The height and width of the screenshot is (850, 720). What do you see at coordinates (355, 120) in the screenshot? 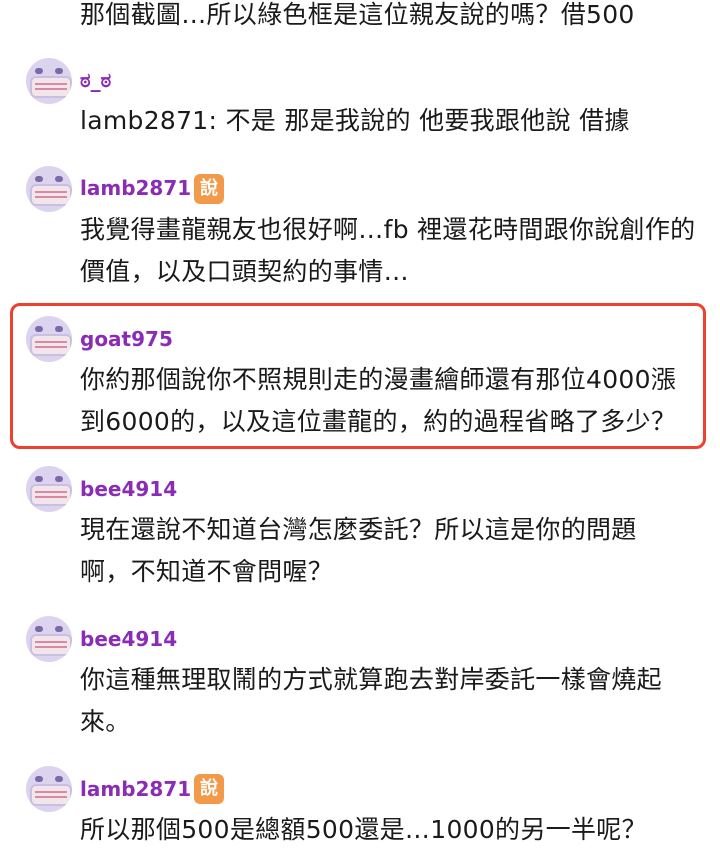
I see `comment-text: lamb2871: 不是 那是我說的 他要我跟他說 借據` at bounding box center [355, 120].